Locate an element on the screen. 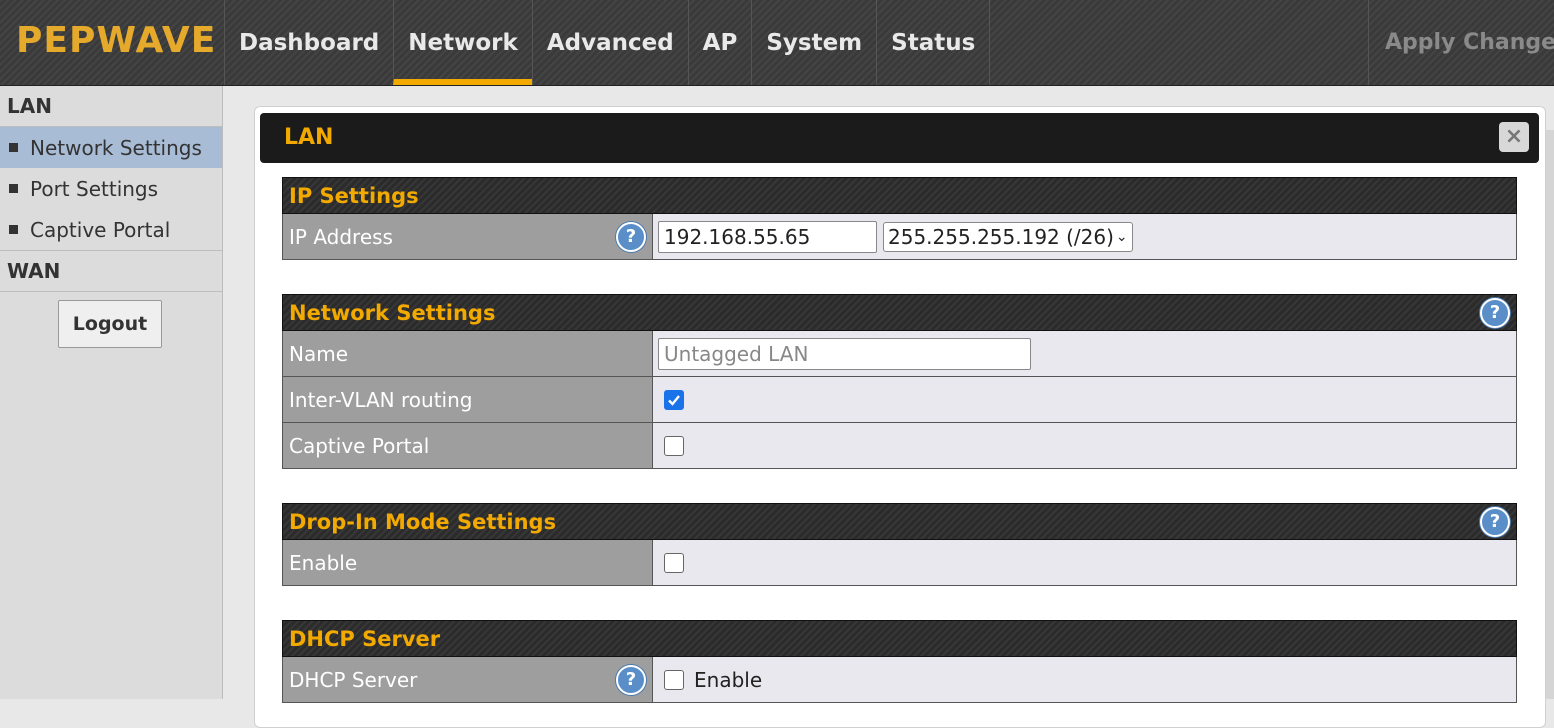 The height and width of the screenshot is (728, 1554). logout-button: Logout is located at coordinates (110, 324).